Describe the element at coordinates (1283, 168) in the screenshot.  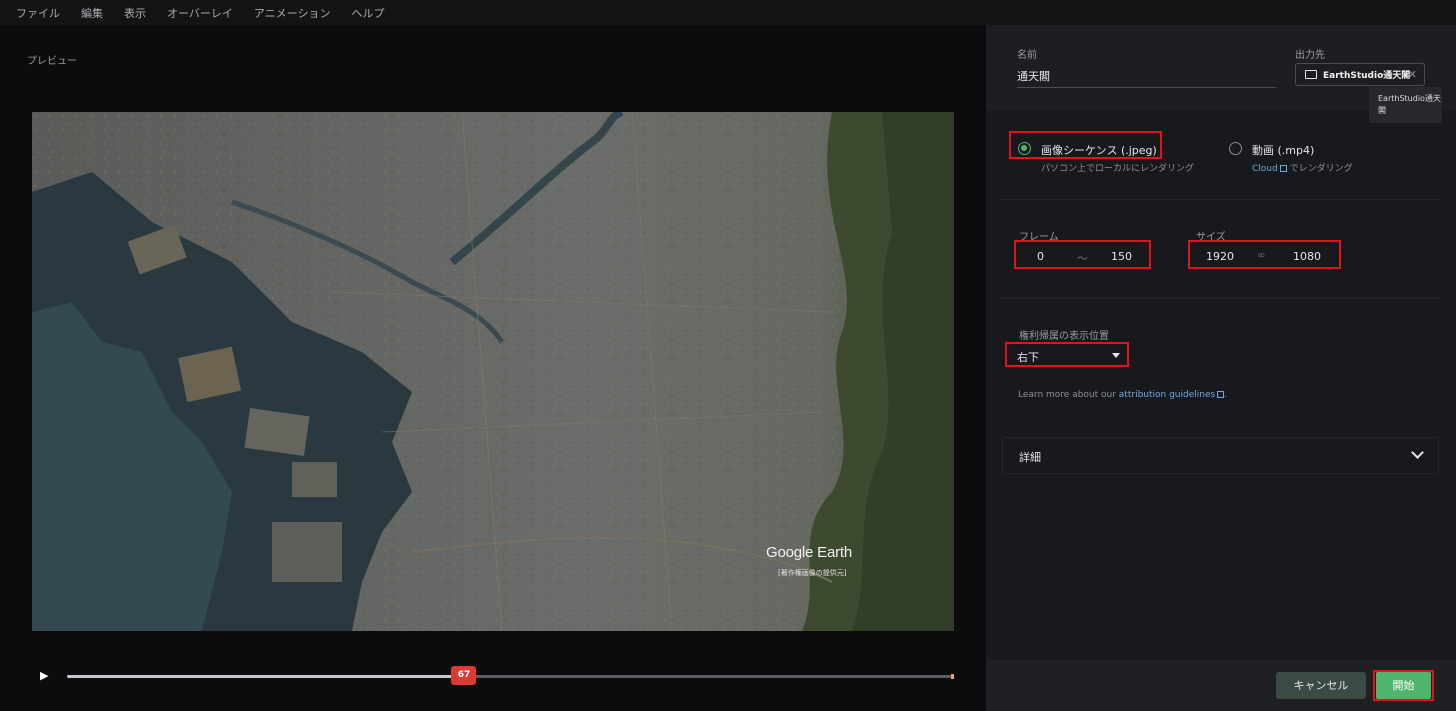
I see `external-link-icon` at that location.